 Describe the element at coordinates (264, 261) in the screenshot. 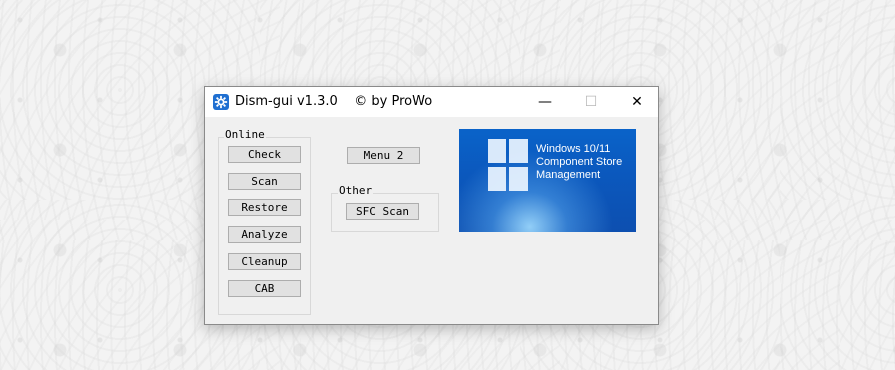

I see `cleanup-button: Cleanup` at that location.